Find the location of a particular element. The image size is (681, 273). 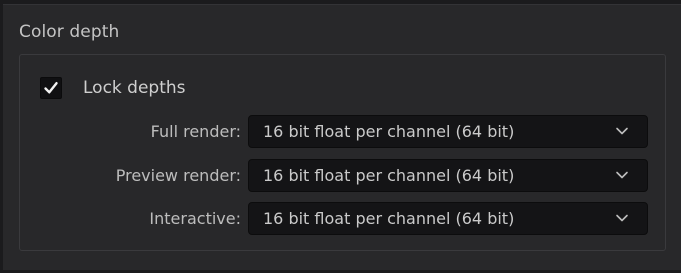

panel-title: Color depth is located at coordinates (69, 32).